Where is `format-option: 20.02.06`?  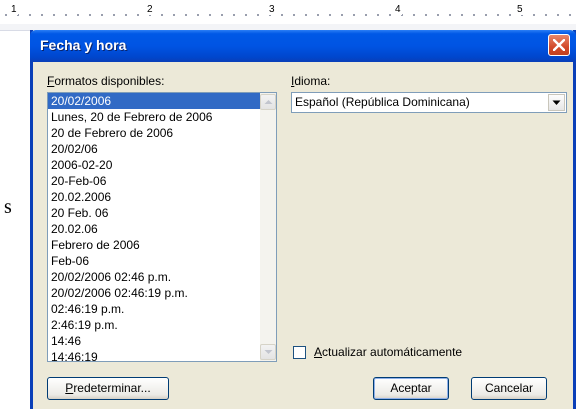
format-option: 20.02.06 is located at coordinates (154, 229).